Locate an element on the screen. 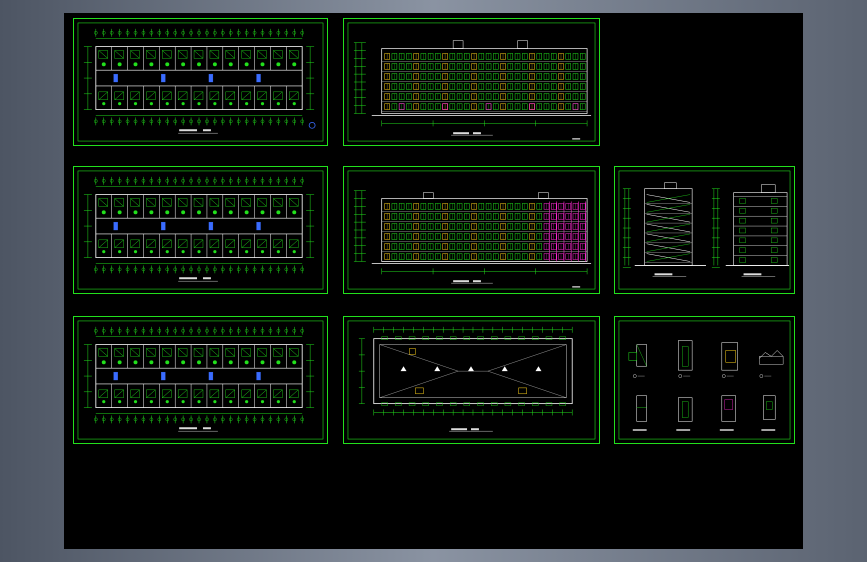 The width and height of the screenshot is (867, 562). sheet-front-elevation is located at coordinates (471, 82).